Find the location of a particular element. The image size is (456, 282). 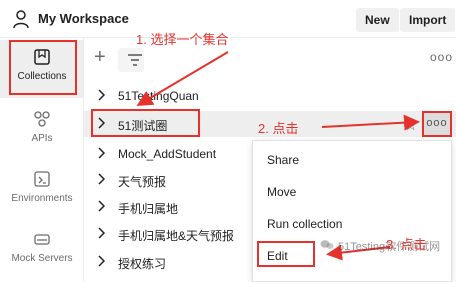

annotation-step3: 3. 点击 is located at coordinates (406, 244).